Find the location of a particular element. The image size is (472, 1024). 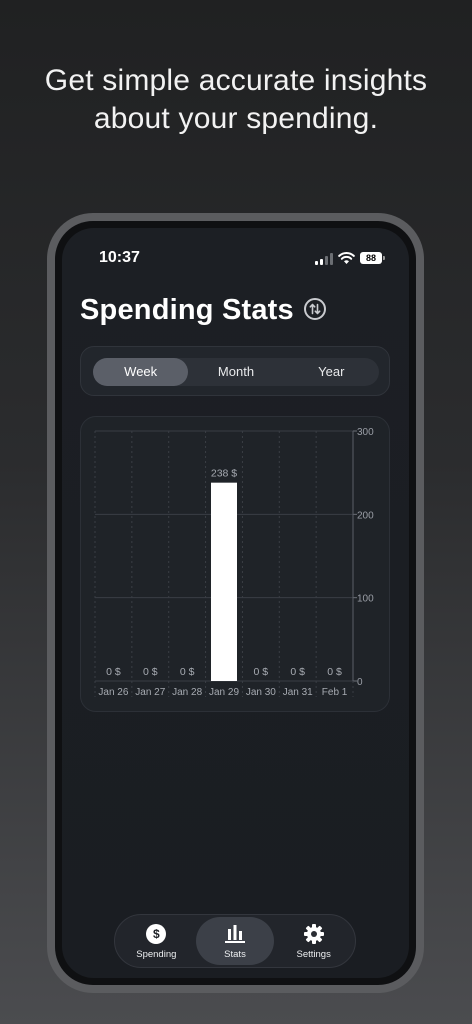

tab-settings: Settings is located at coordinates (313, 941).